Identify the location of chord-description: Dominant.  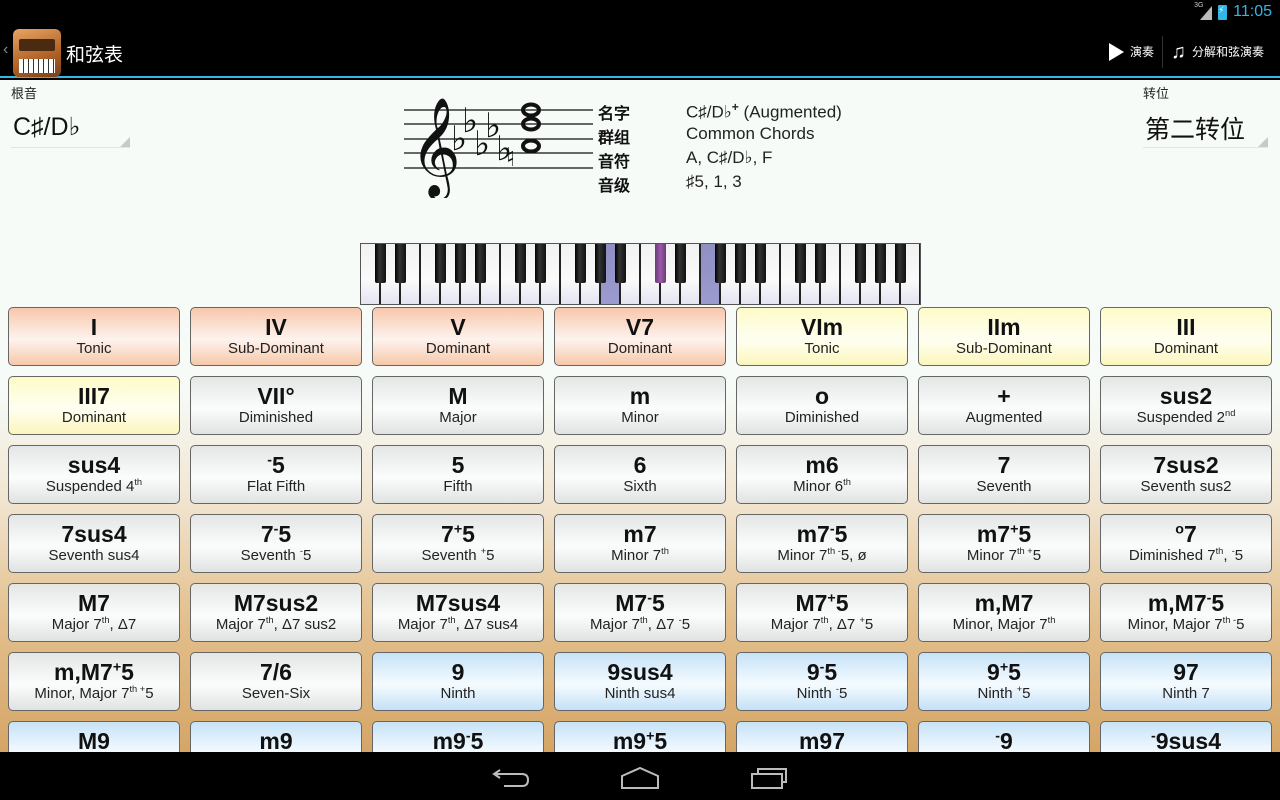
(640, 348).